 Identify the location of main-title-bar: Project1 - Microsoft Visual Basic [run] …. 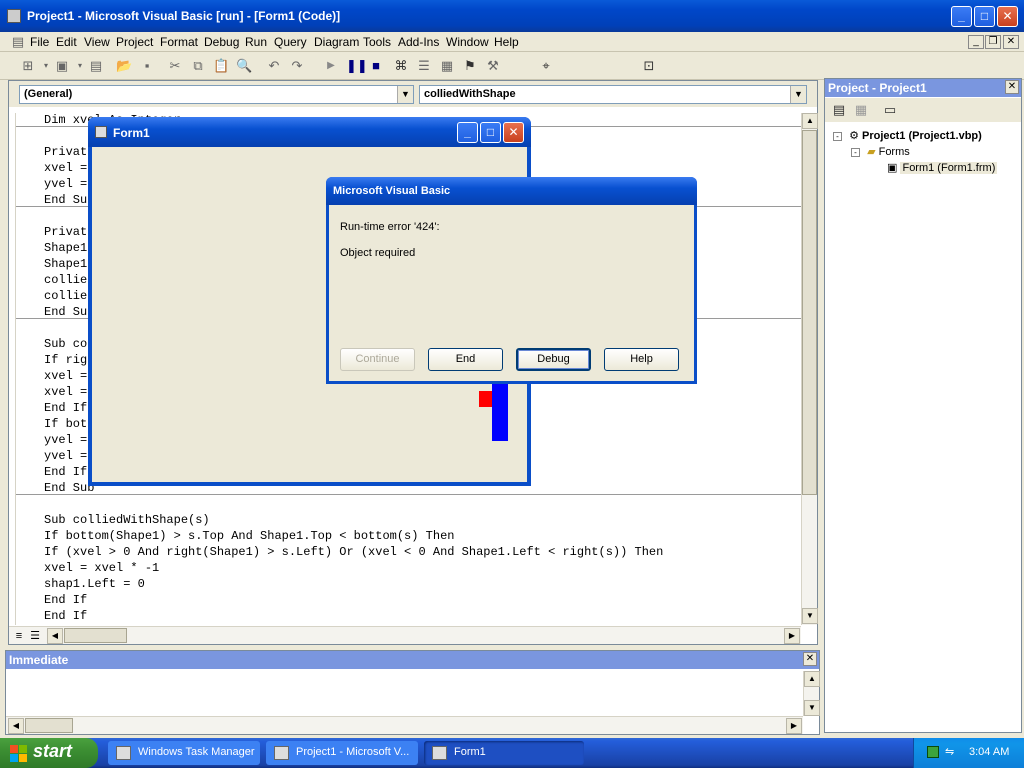
(512, 16).